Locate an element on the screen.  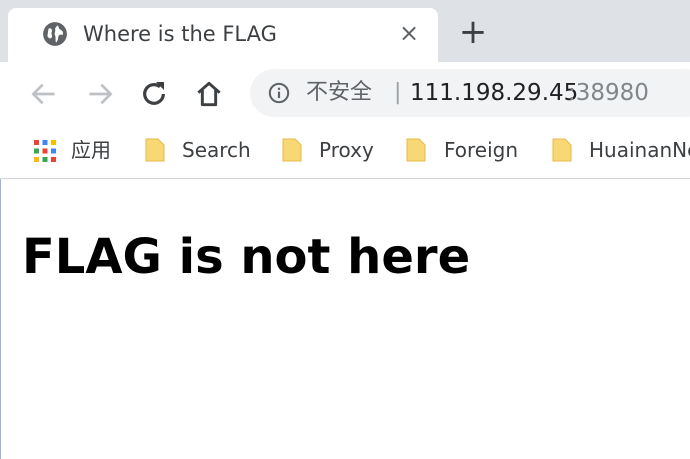
tab-strip: Where is the FLAG × + is located at coordinates (345, 31).